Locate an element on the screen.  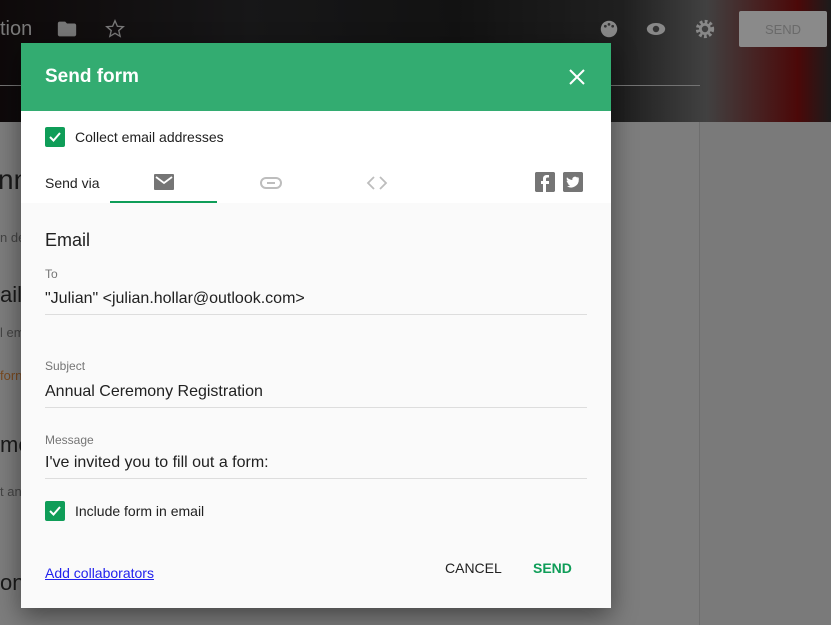
collect-email-checkbox-row: Collect email addresses is located at coordinates (134, 137).